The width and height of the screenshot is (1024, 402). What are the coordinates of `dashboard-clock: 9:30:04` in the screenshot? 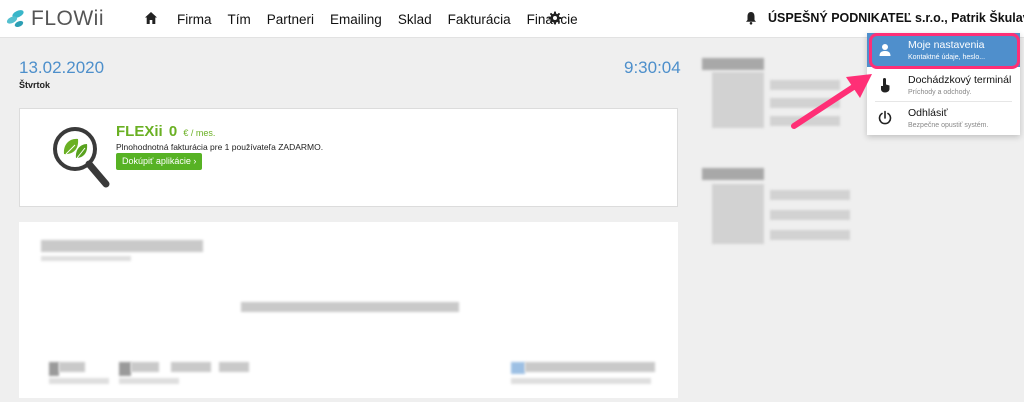 It's located at (652, 67).